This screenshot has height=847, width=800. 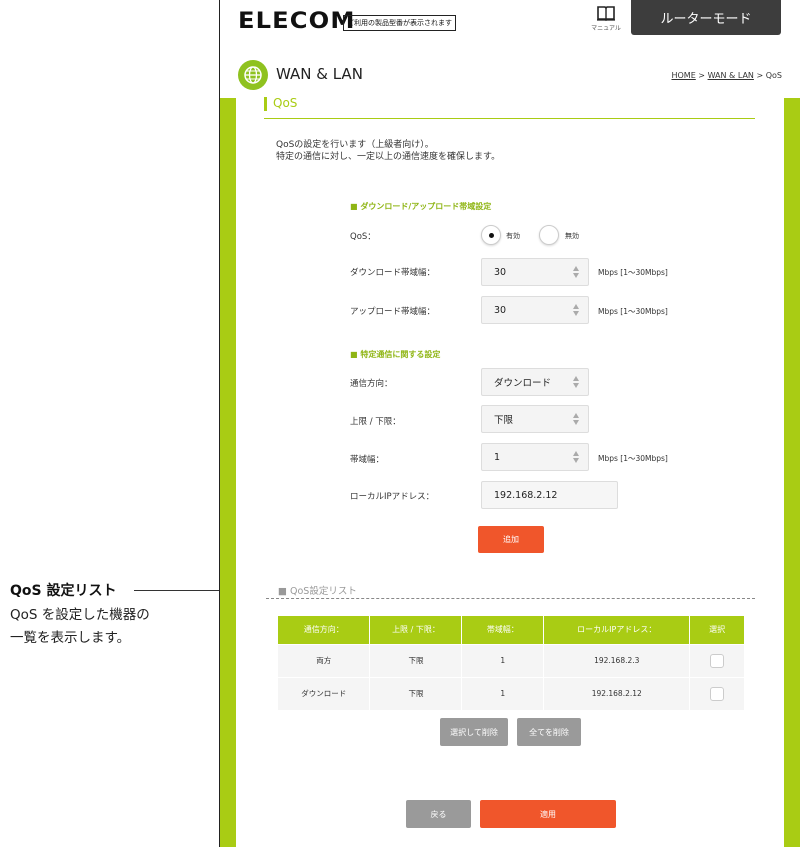 I want to click on manual-link: マニュアル, so click(x=606, y=18).